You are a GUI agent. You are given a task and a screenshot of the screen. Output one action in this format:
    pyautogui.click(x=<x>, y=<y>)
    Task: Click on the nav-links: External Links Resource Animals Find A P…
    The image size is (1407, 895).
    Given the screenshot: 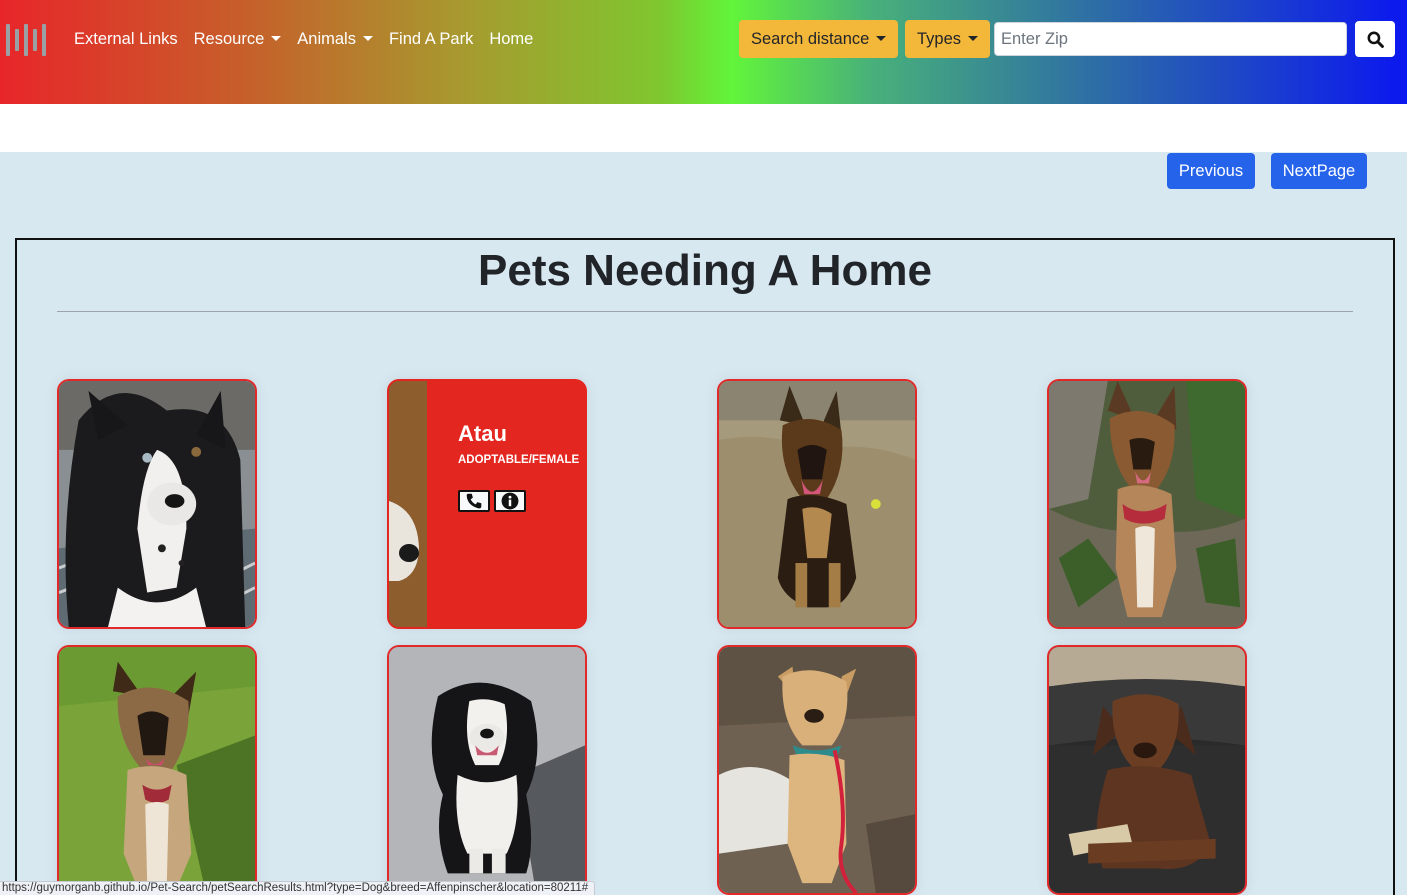 What is the action you would take?
    pyautogui.click(x=303, y=39)
    